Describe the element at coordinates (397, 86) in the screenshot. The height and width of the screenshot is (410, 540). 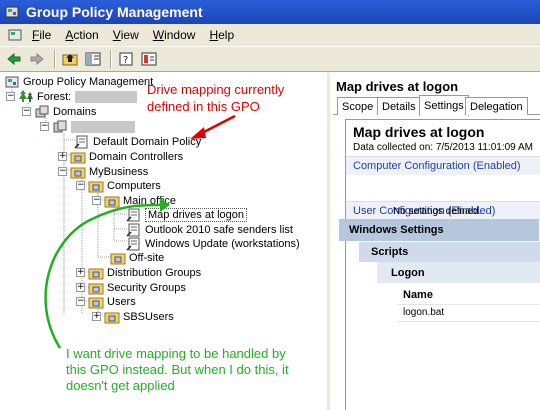
I see `details-title: Map drives at logon` at that location.